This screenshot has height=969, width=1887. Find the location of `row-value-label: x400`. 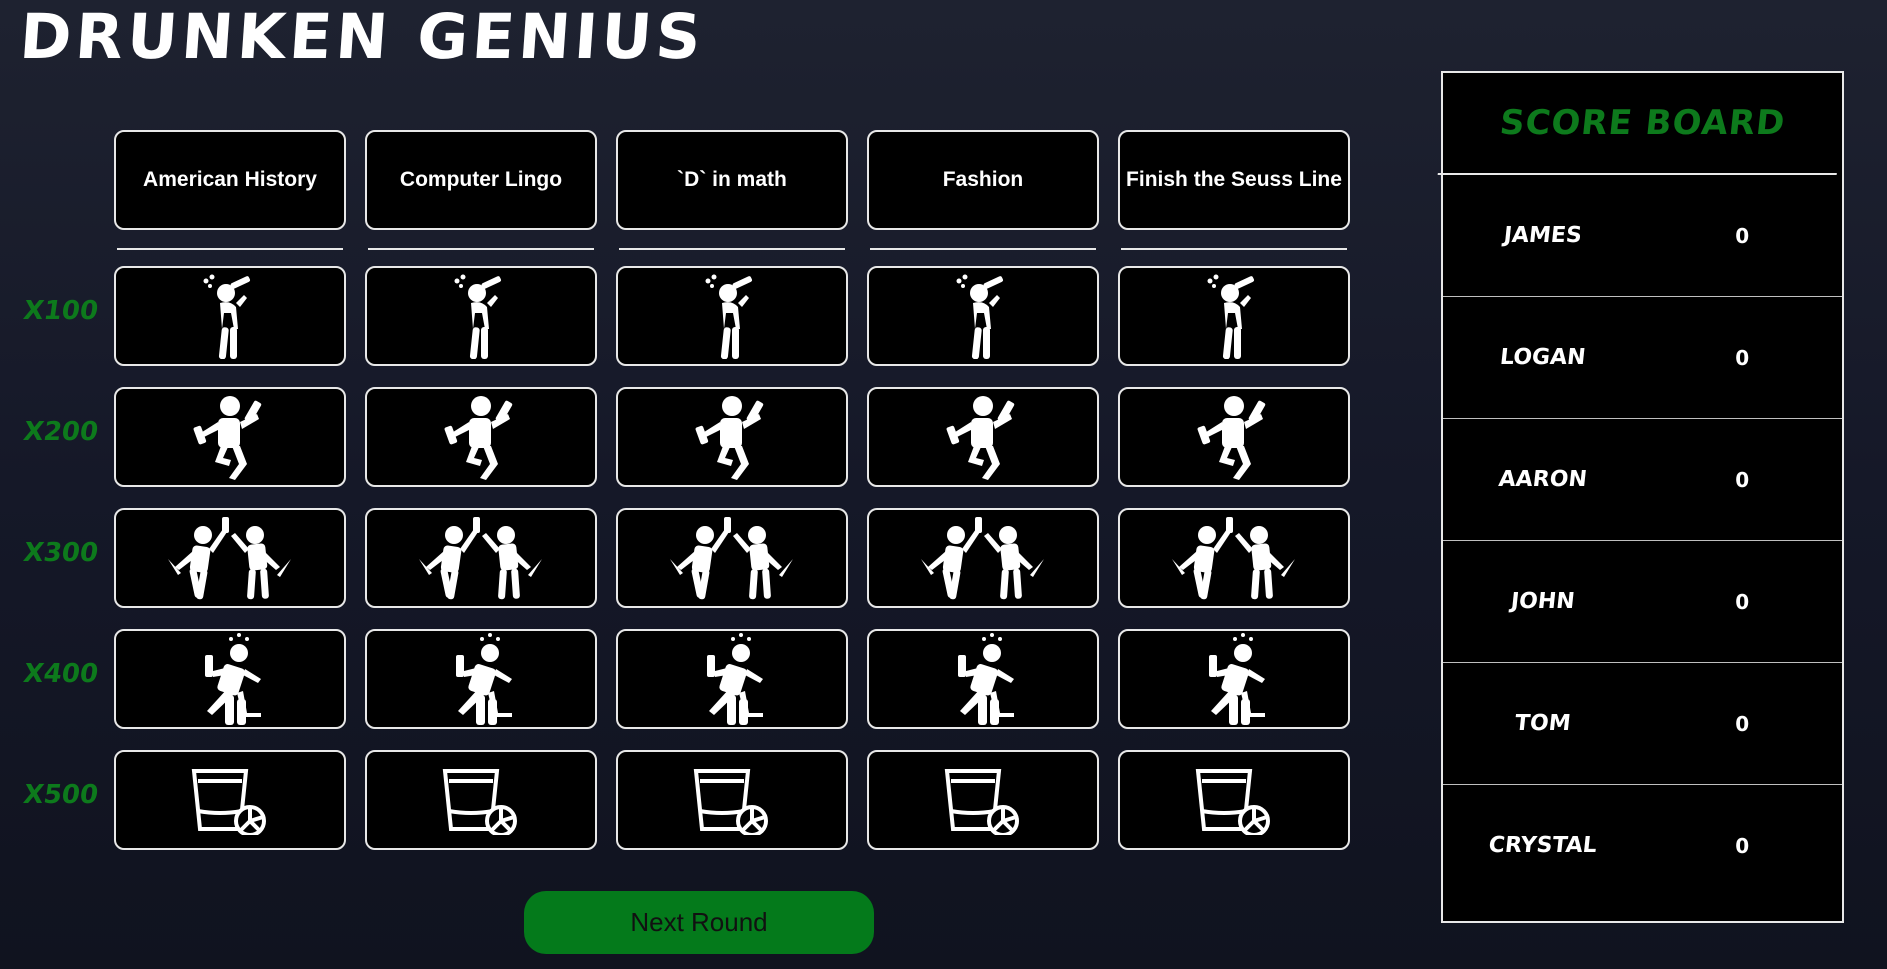

row-value-label: x400 is located at coordinates (61, 674).